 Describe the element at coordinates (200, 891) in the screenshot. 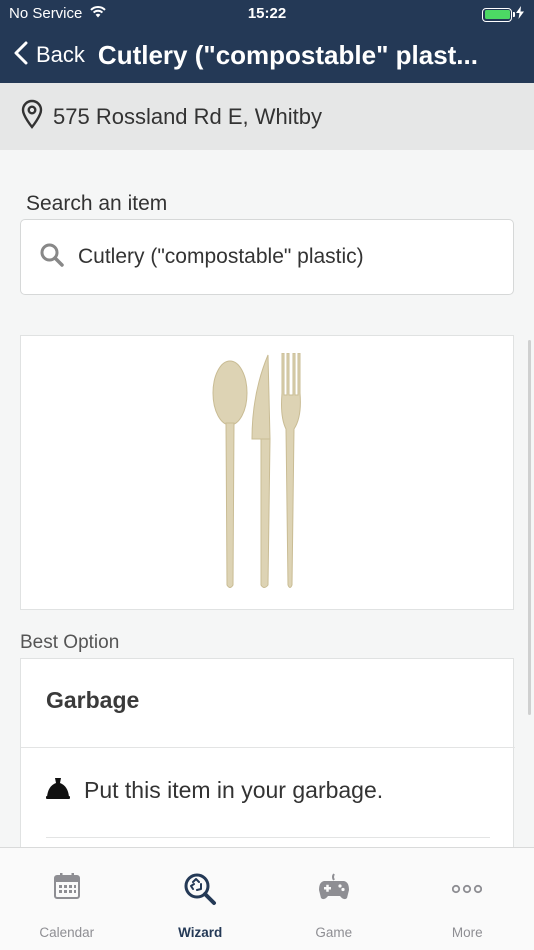

I see `wizard-search-icon` at that location.